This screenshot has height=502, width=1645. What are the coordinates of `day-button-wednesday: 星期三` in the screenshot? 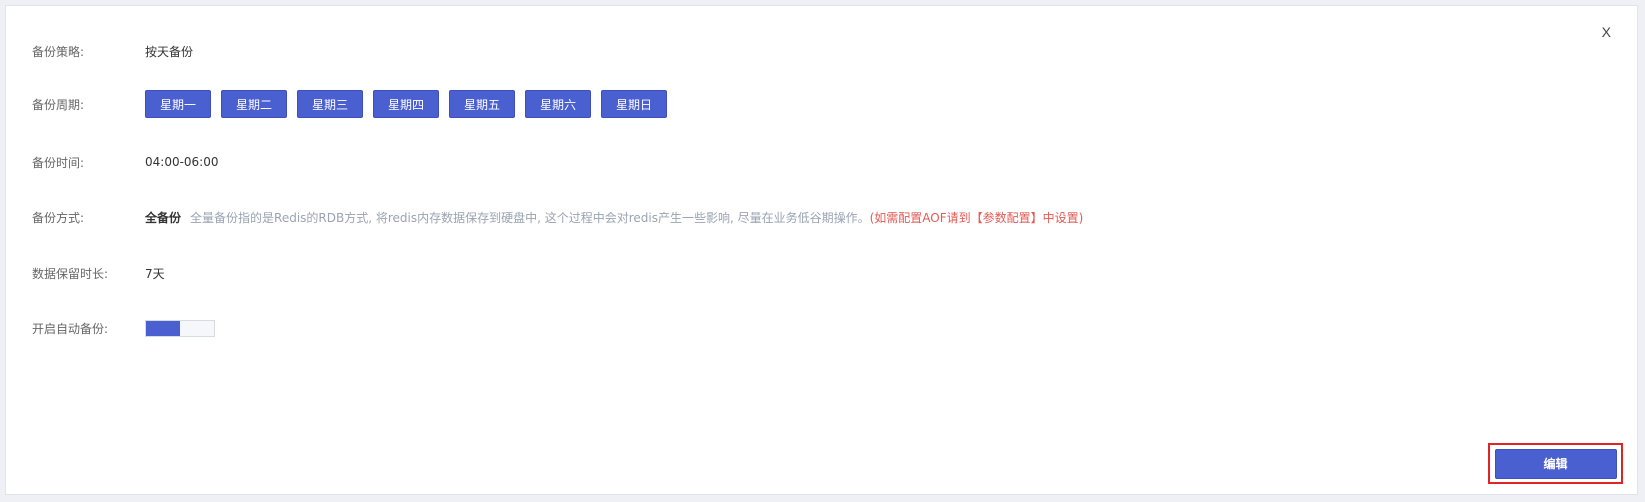 It's located at (330, 104).